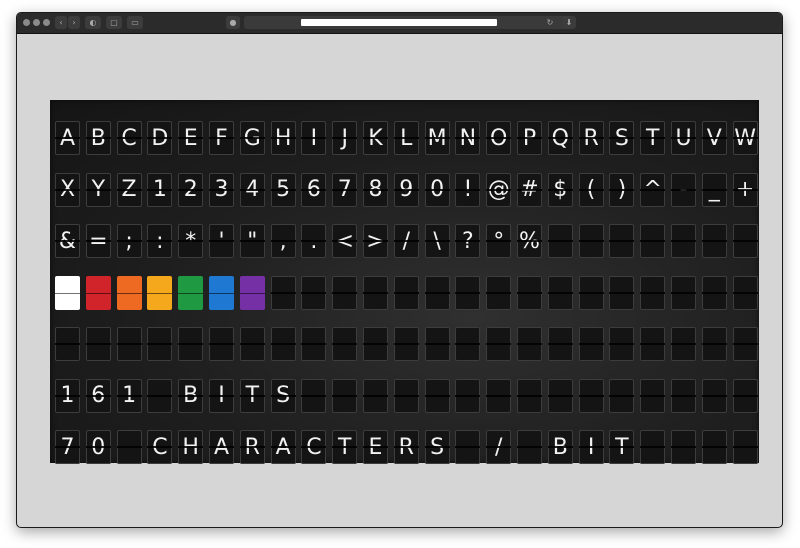  What do you see at coordinates (569, 22) in the screenshot?
I see `download-icon: ⬇` at bounding box center [569, 22].